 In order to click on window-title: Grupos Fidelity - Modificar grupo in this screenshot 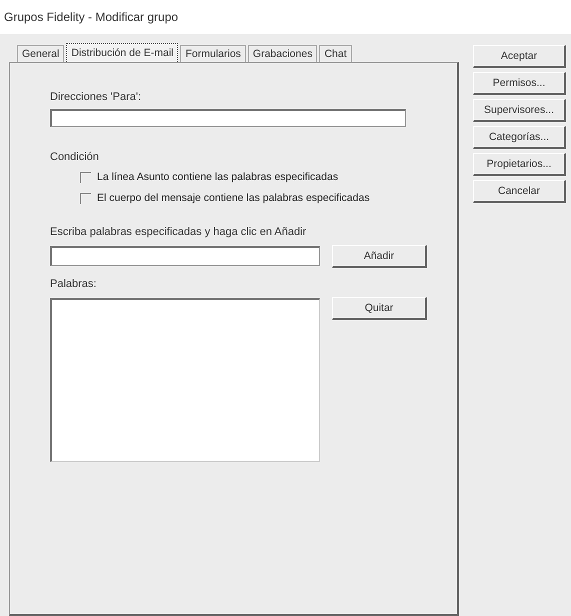, I will do `click(91, 17)`.